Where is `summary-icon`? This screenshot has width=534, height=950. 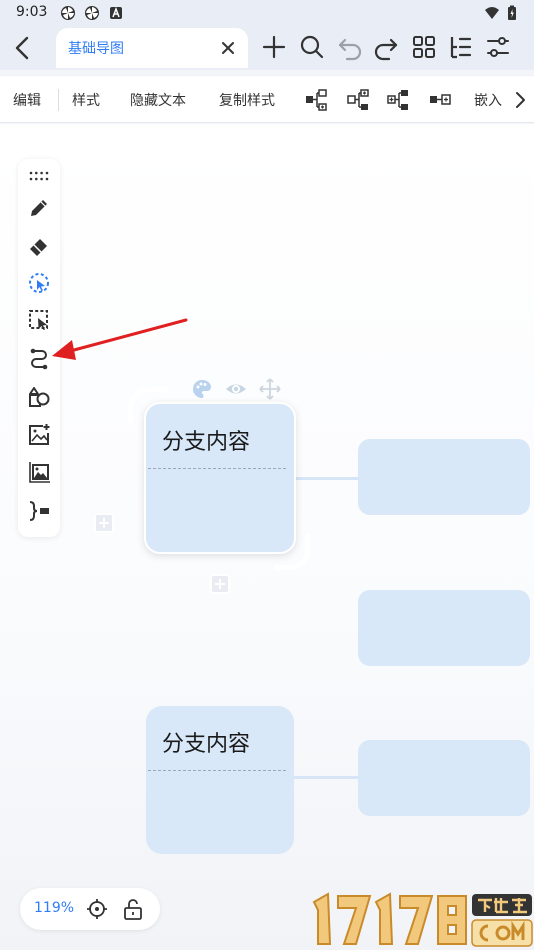
summary-icon is located at coordinates (39, 511).